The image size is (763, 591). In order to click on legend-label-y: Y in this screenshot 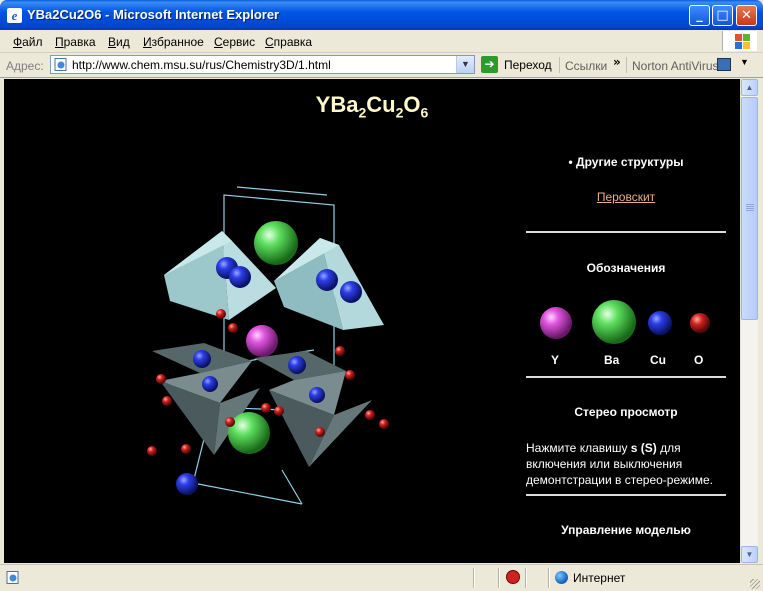, I will do `click(555, 360)`.